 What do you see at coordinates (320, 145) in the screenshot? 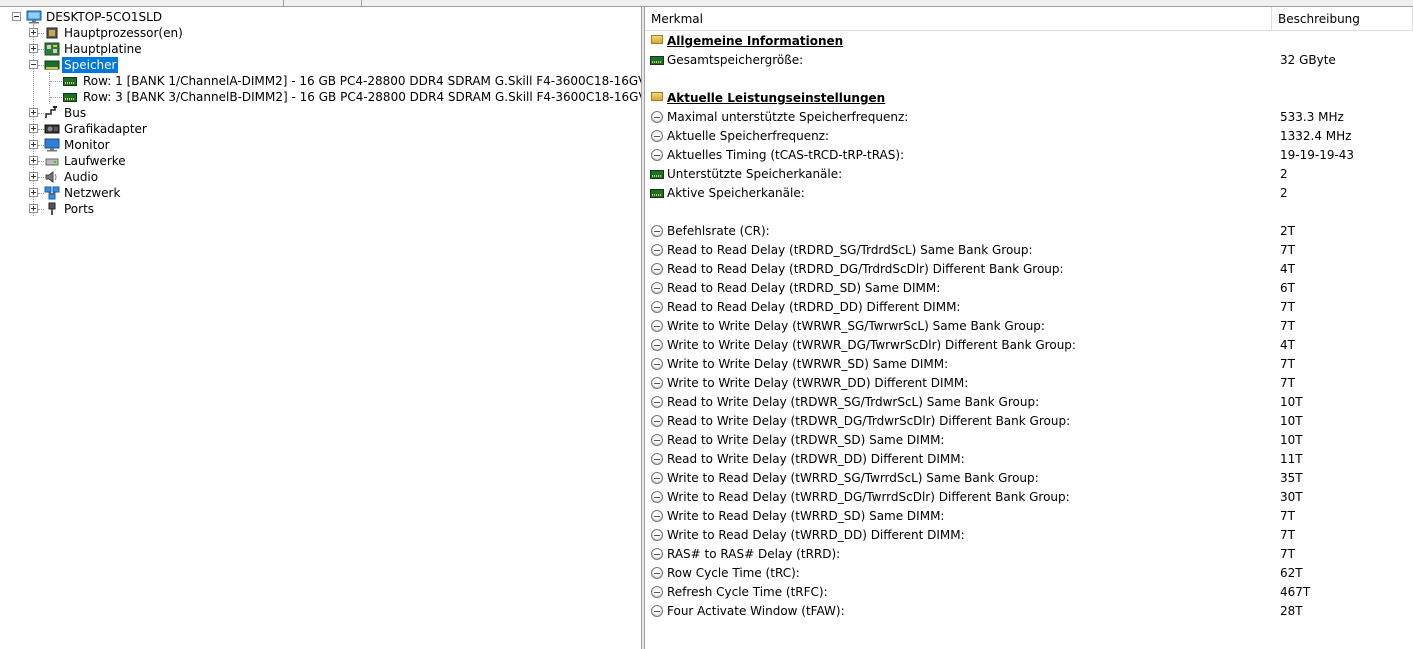
I see `tree-item-monitor: Monitor` at bounding box center [320, 145].